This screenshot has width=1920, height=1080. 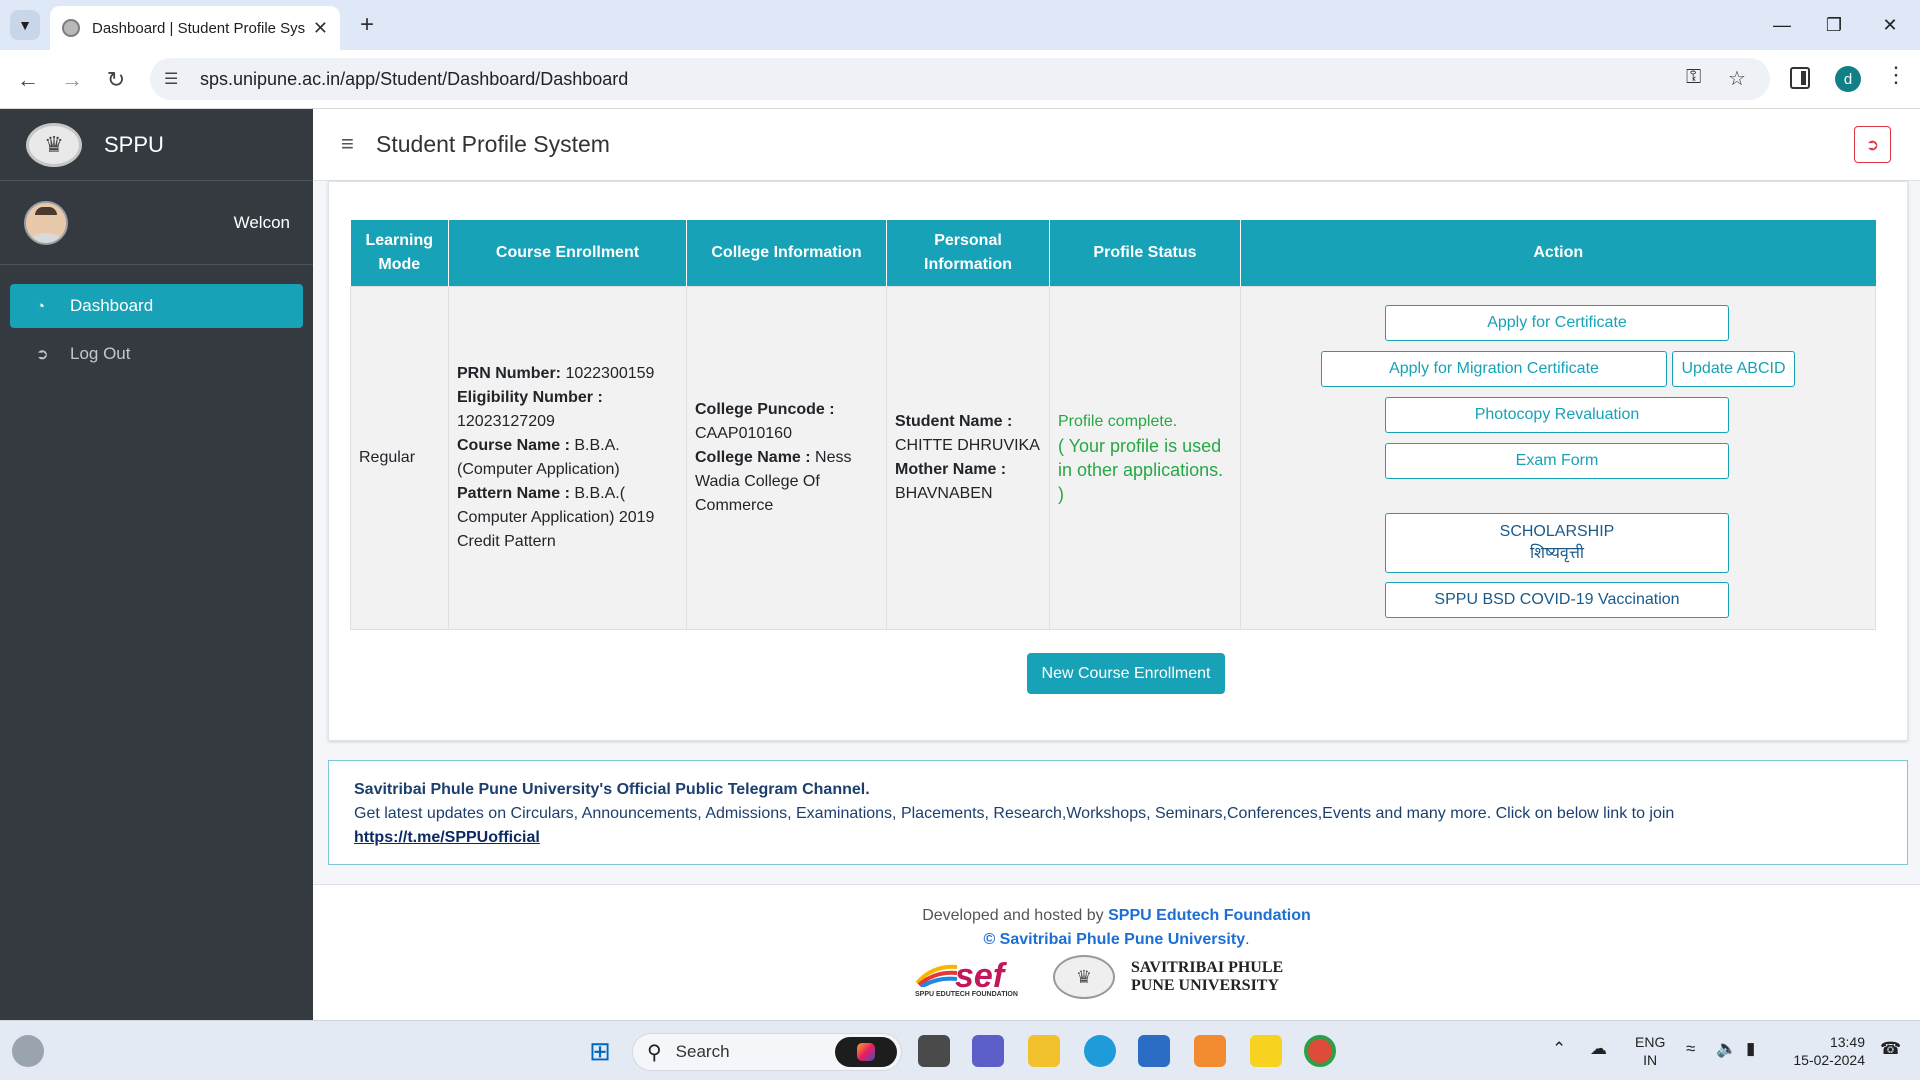 I want to click on header-college-information: College Information, so click(x=786, y=253).